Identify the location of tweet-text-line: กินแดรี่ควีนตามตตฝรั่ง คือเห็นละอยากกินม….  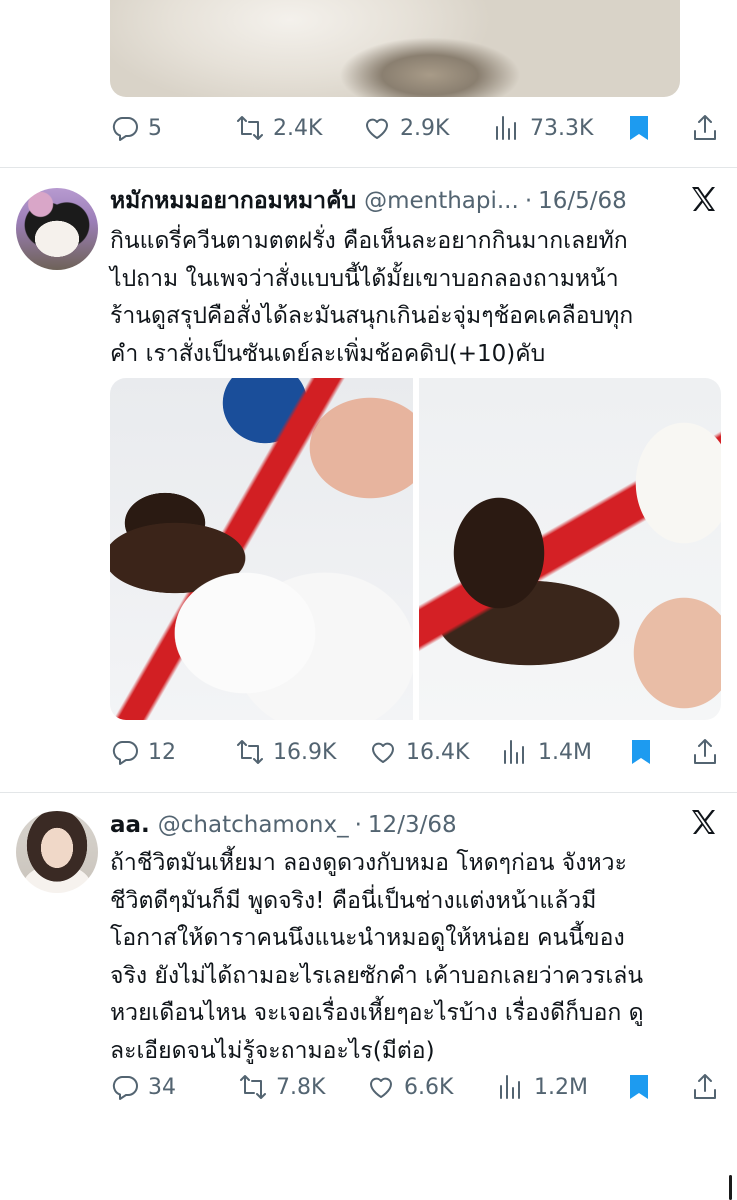
(369, 241).